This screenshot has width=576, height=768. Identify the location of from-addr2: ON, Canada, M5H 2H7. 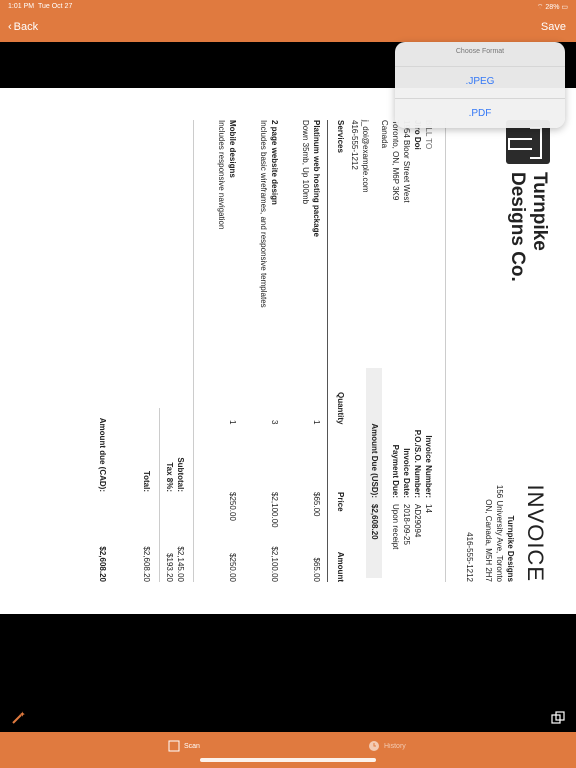
(488, 540).